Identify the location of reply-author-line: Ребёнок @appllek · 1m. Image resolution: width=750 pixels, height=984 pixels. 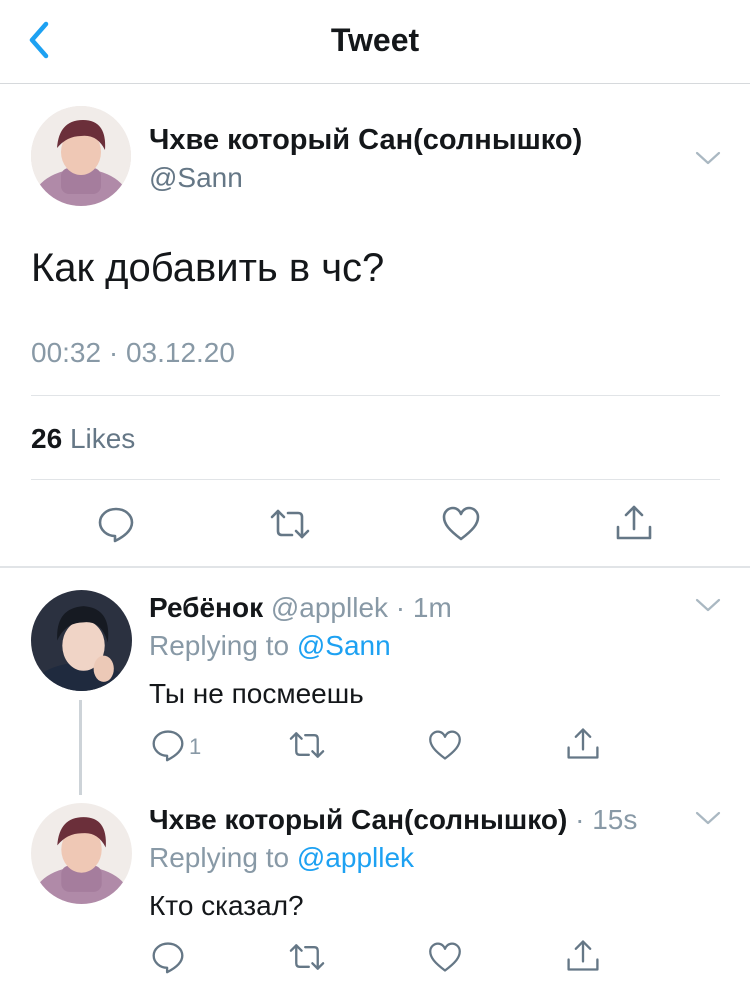
(300, 608).